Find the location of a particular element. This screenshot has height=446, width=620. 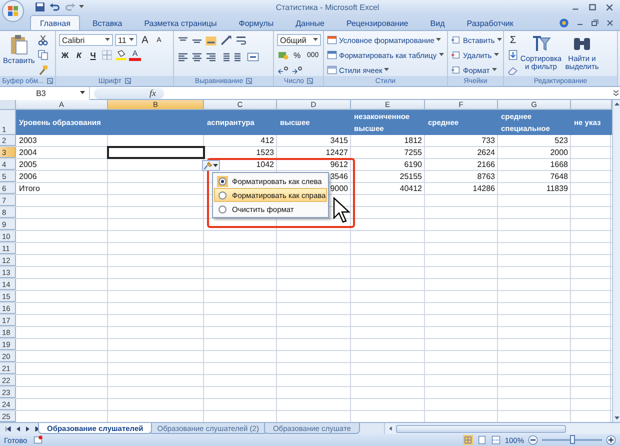

mouse-cursor-icon is located at coordinates (342, 210).